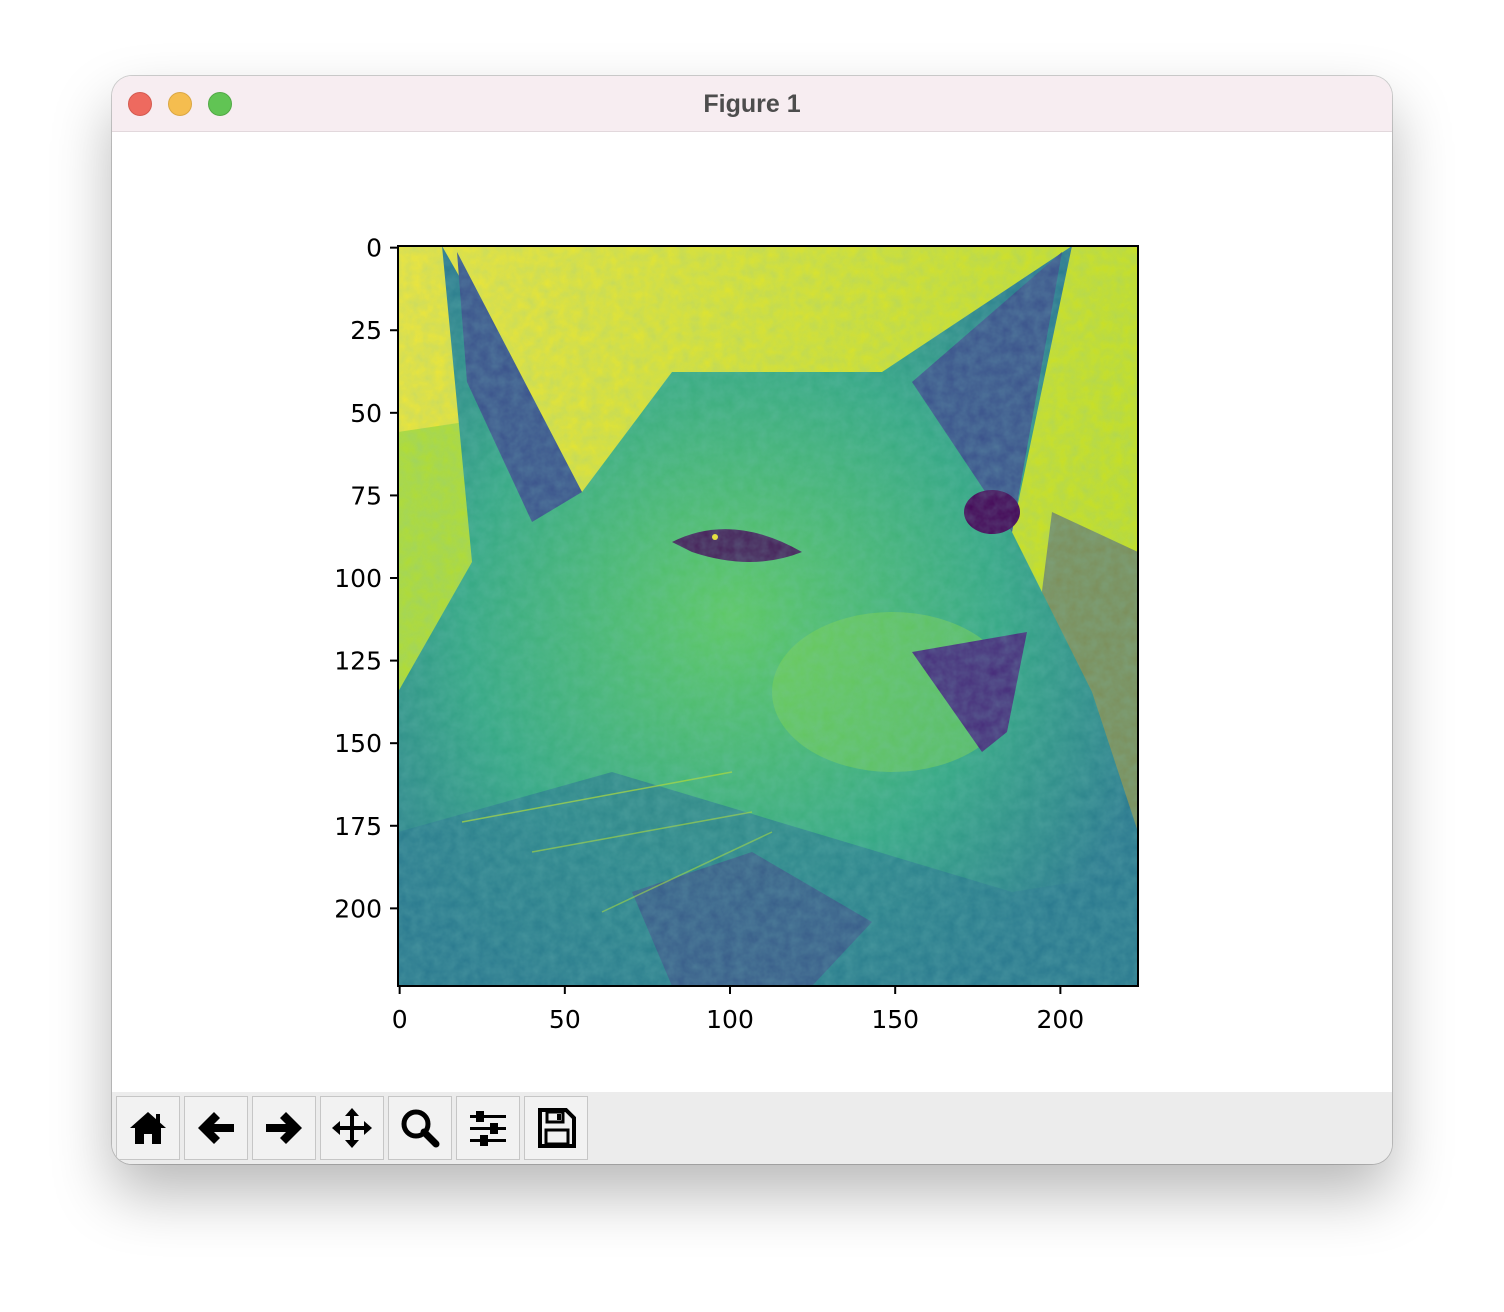 This screenshot has height=1312, width=1504. I want to click on y-tick-label: 50, so click(366, 413).